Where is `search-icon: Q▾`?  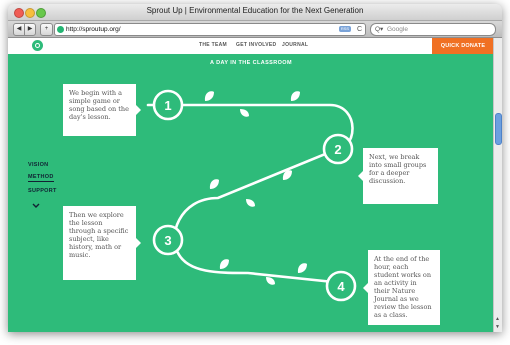 search-icon: Q▾ is located at coordinates (379, 29).